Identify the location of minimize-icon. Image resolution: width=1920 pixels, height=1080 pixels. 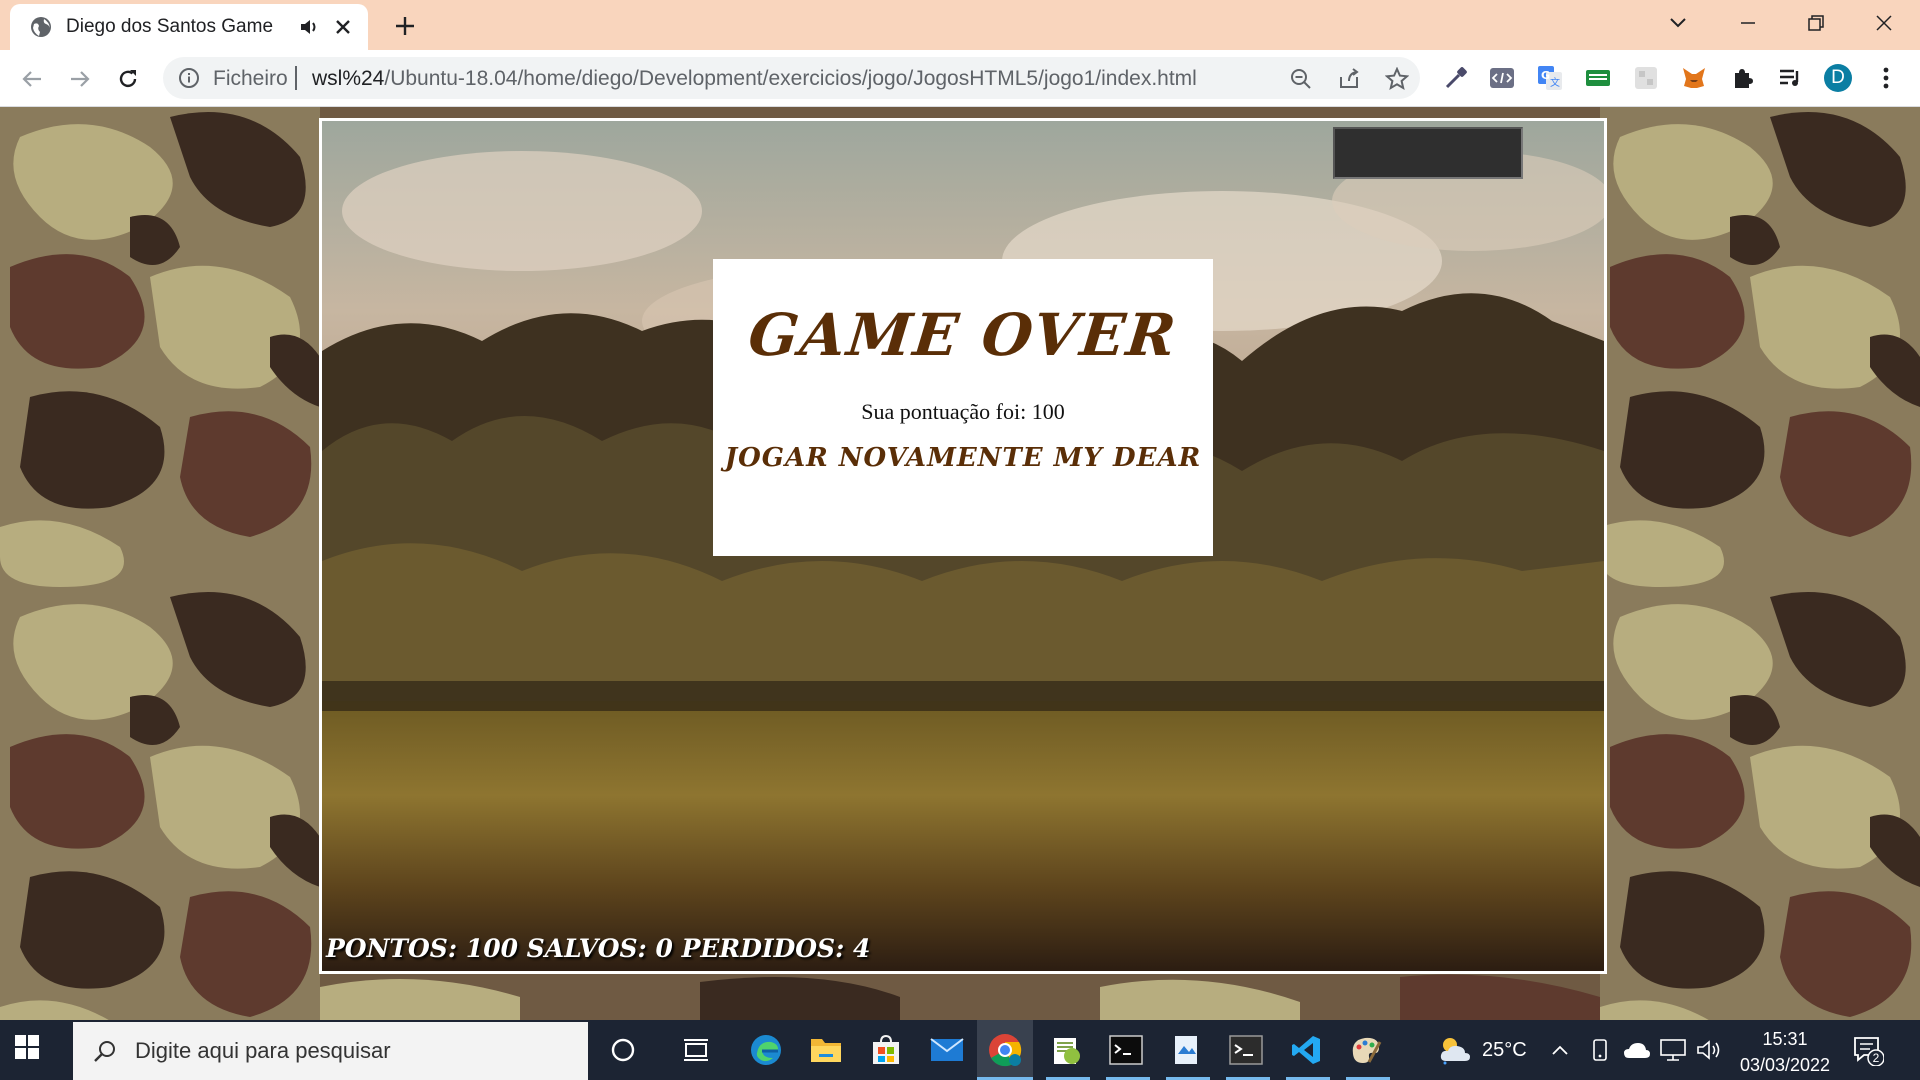
(1748, 23).